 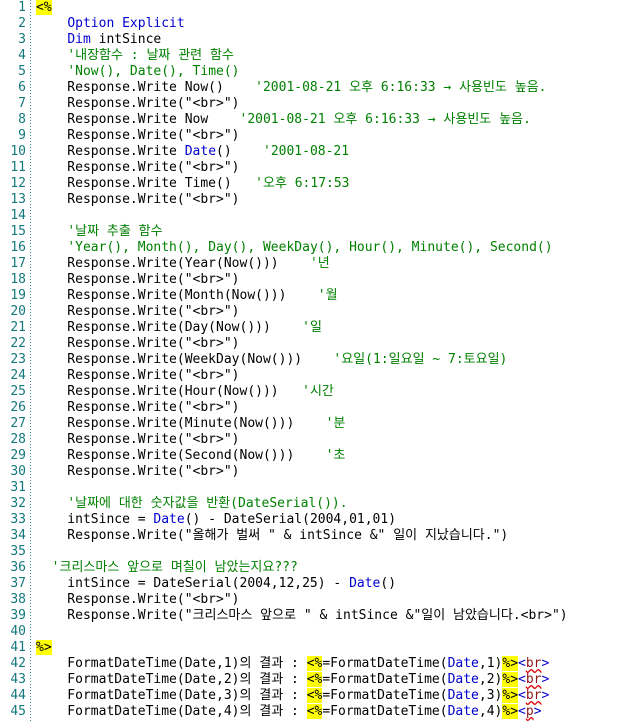 I want to click on line-number: 10, so click(x=18, y=151).